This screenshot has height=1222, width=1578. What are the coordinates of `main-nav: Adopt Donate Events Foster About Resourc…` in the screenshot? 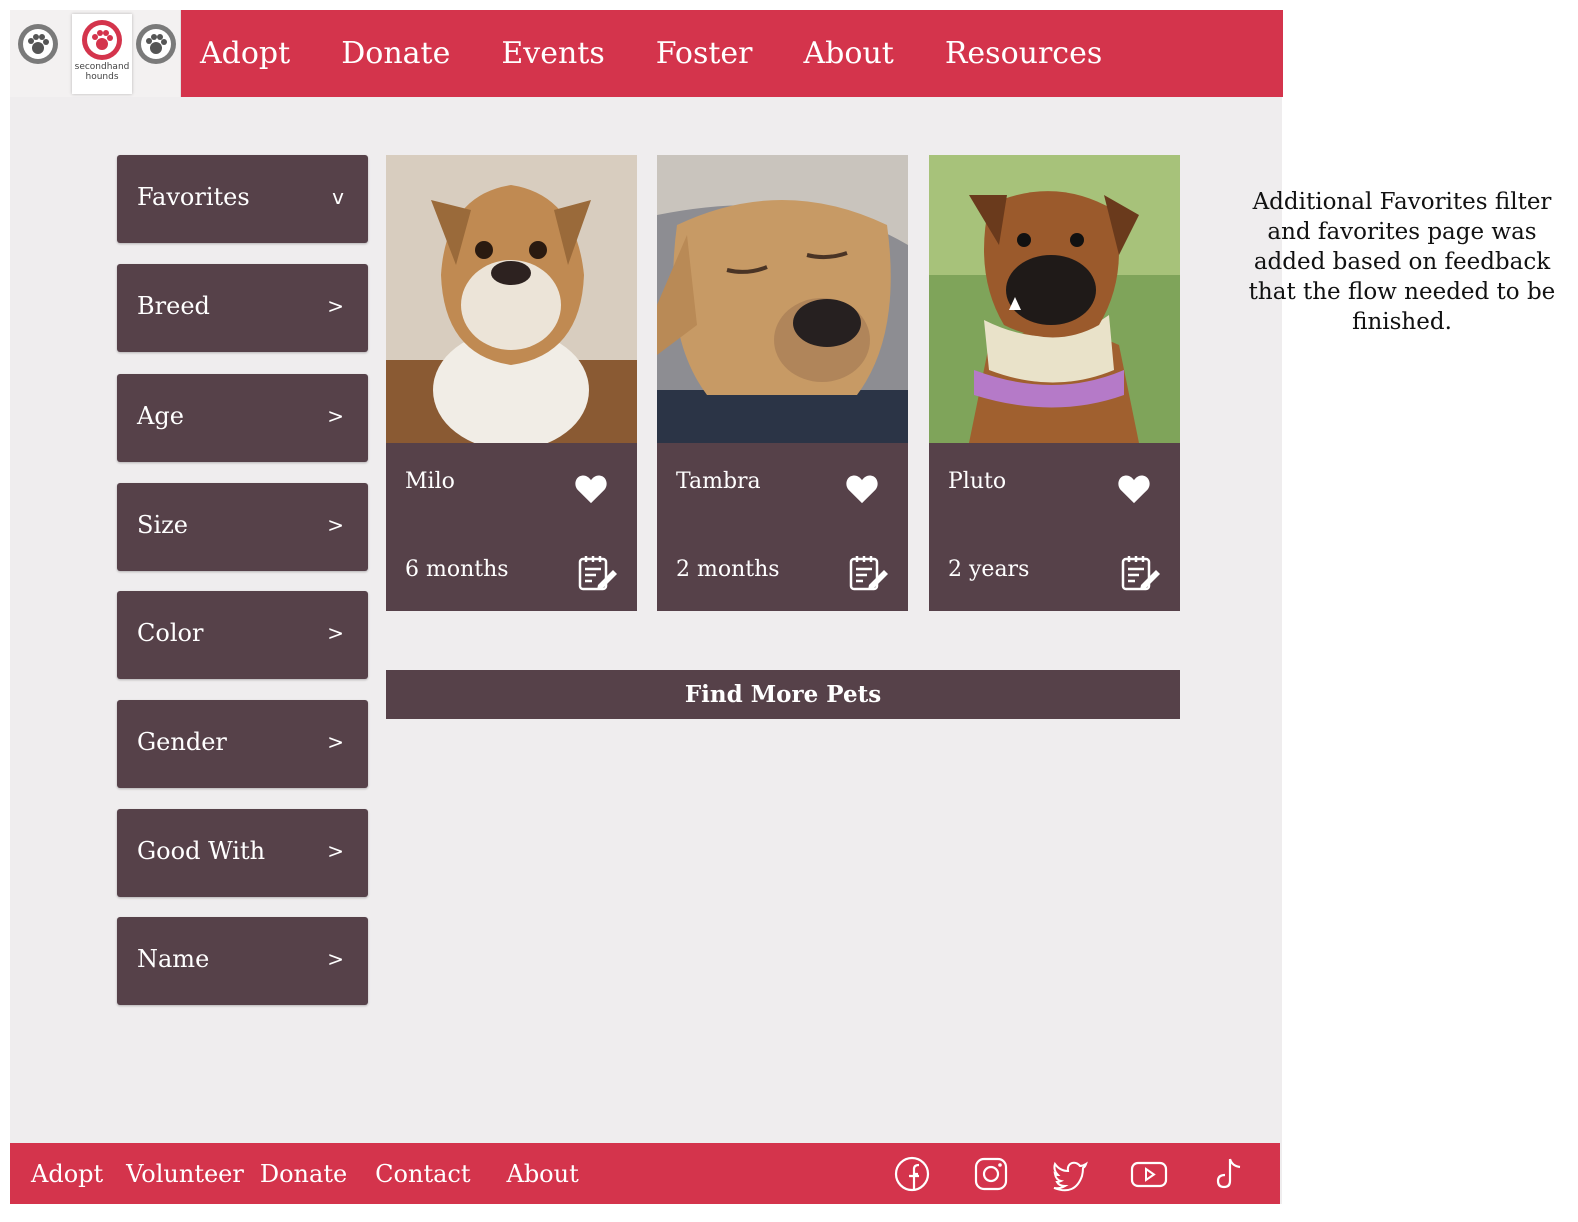 It's located at (676, 53).